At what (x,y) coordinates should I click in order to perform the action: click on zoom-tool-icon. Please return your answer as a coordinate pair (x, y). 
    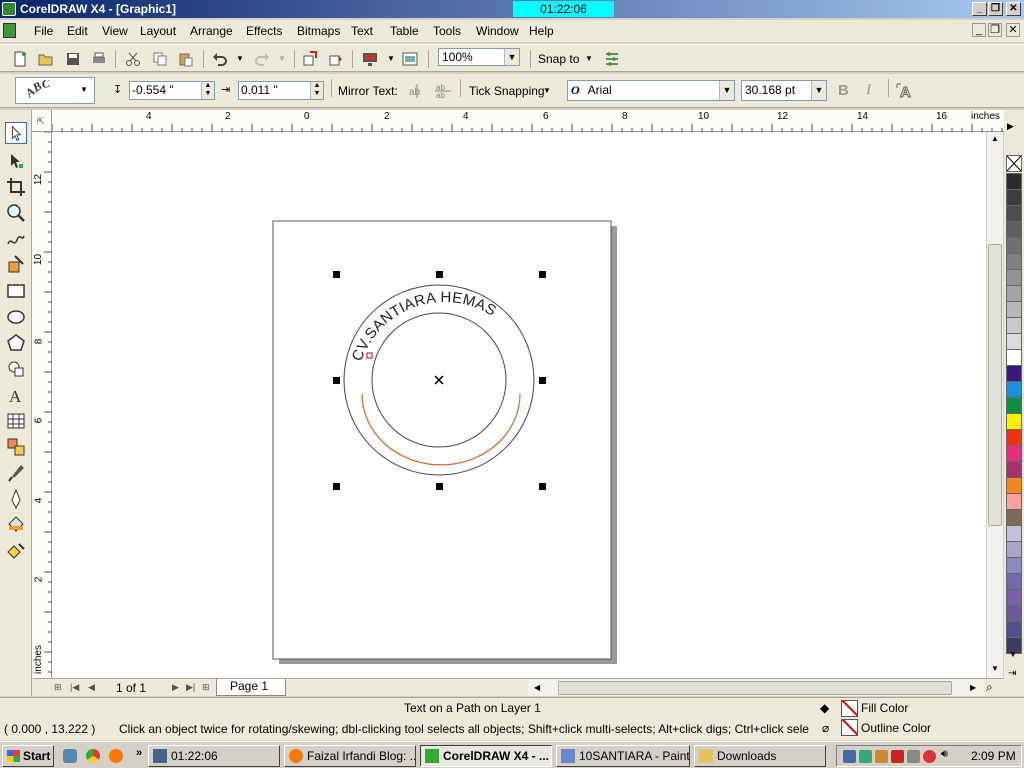
    Looking at the image, I should click on (16, 213).